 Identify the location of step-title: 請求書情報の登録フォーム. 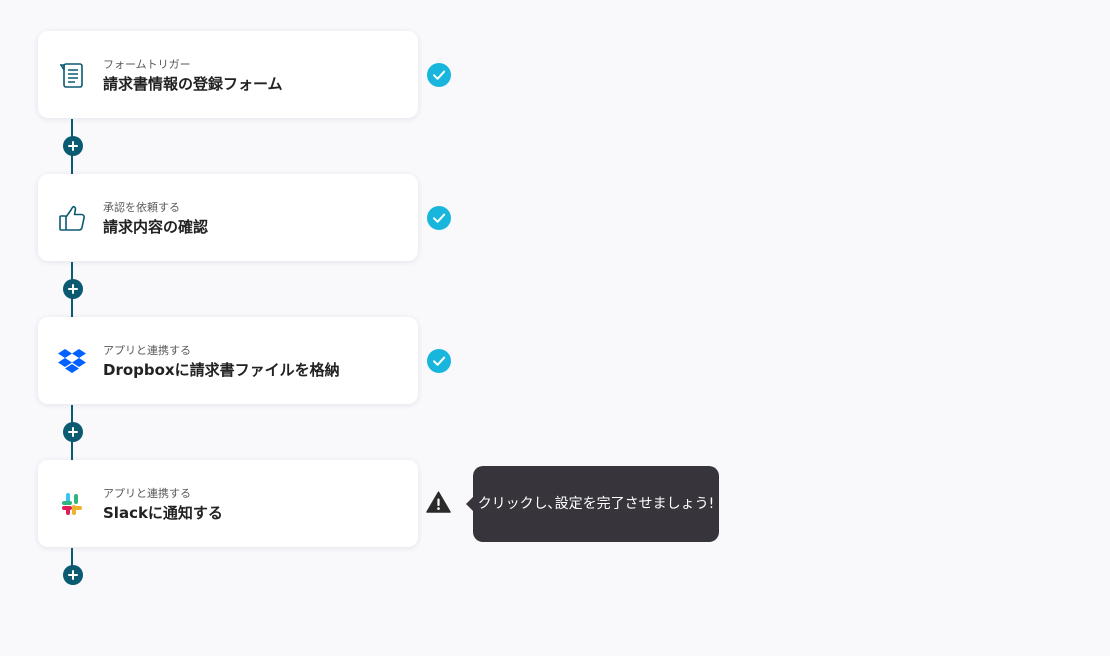
(193, 84).